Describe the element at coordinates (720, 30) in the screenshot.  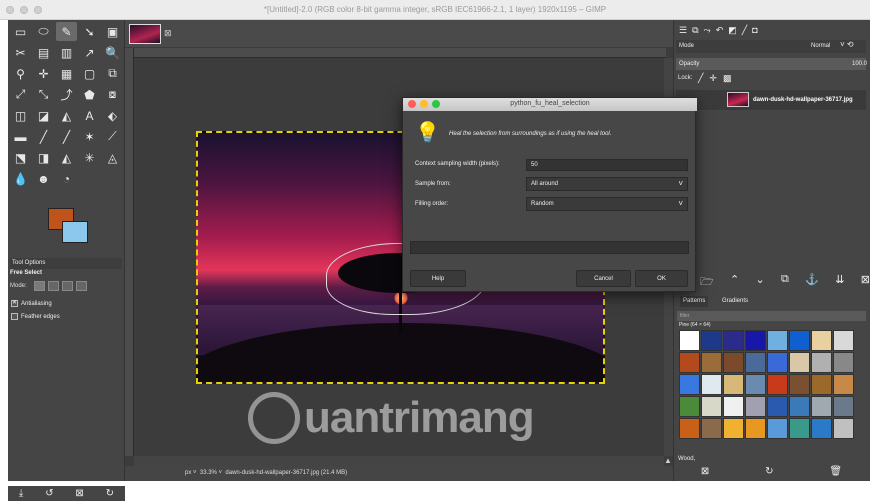
I see `undo-tab-icon: ↶` at that location.